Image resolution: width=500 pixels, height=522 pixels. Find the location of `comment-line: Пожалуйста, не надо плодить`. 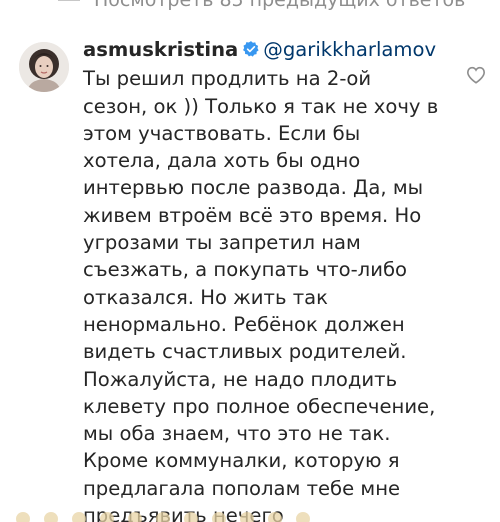

comment-line: Пожалуйста, не надо плодить is located at coordinates (240, 379).